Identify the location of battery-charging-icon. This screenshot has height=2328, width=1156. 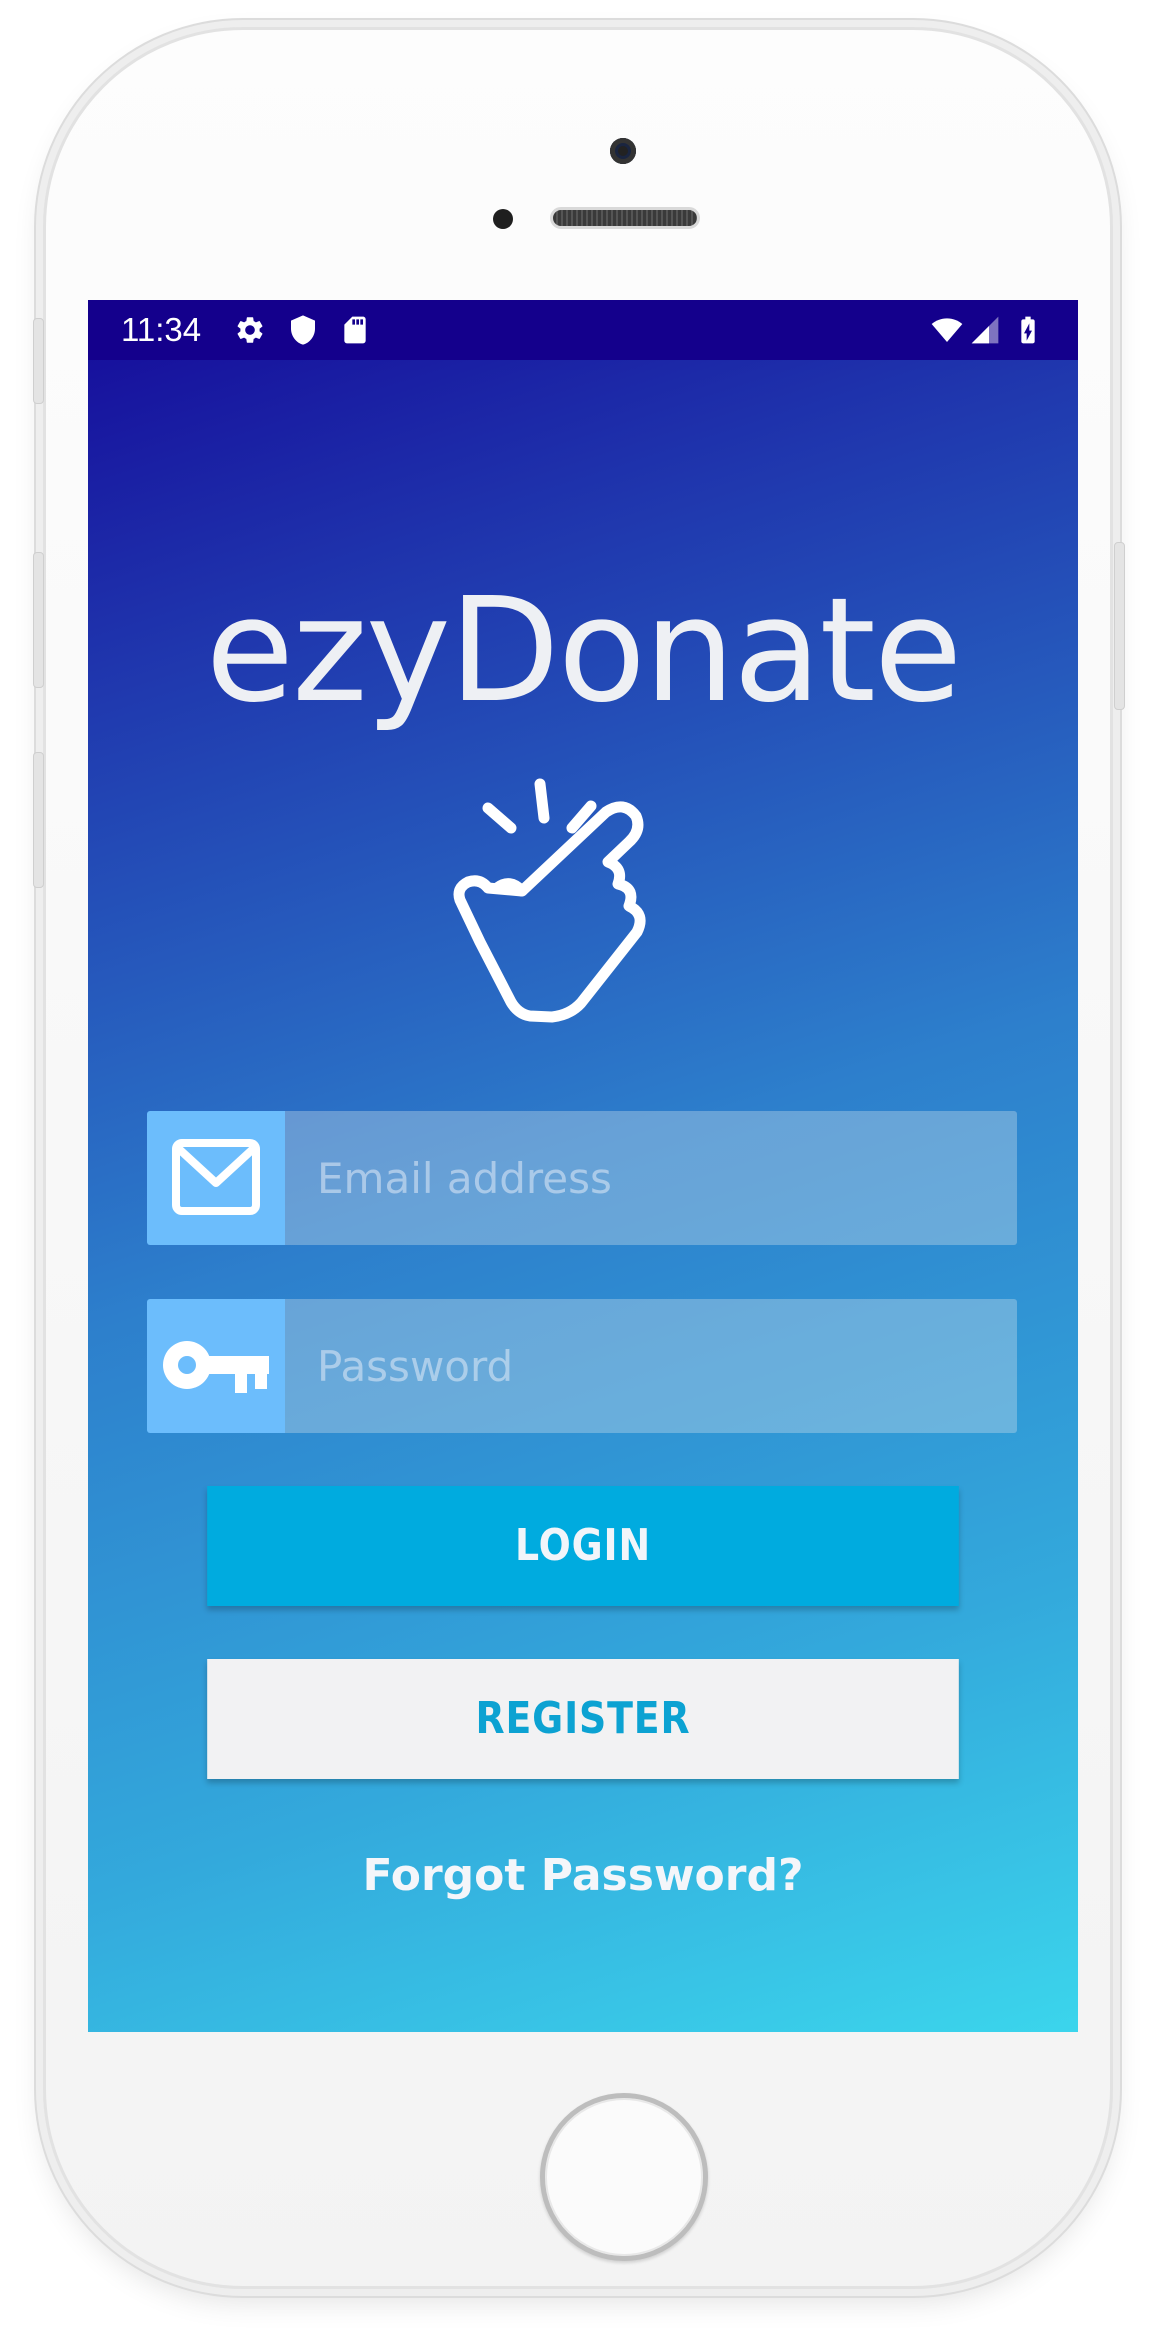
(1028, 330).